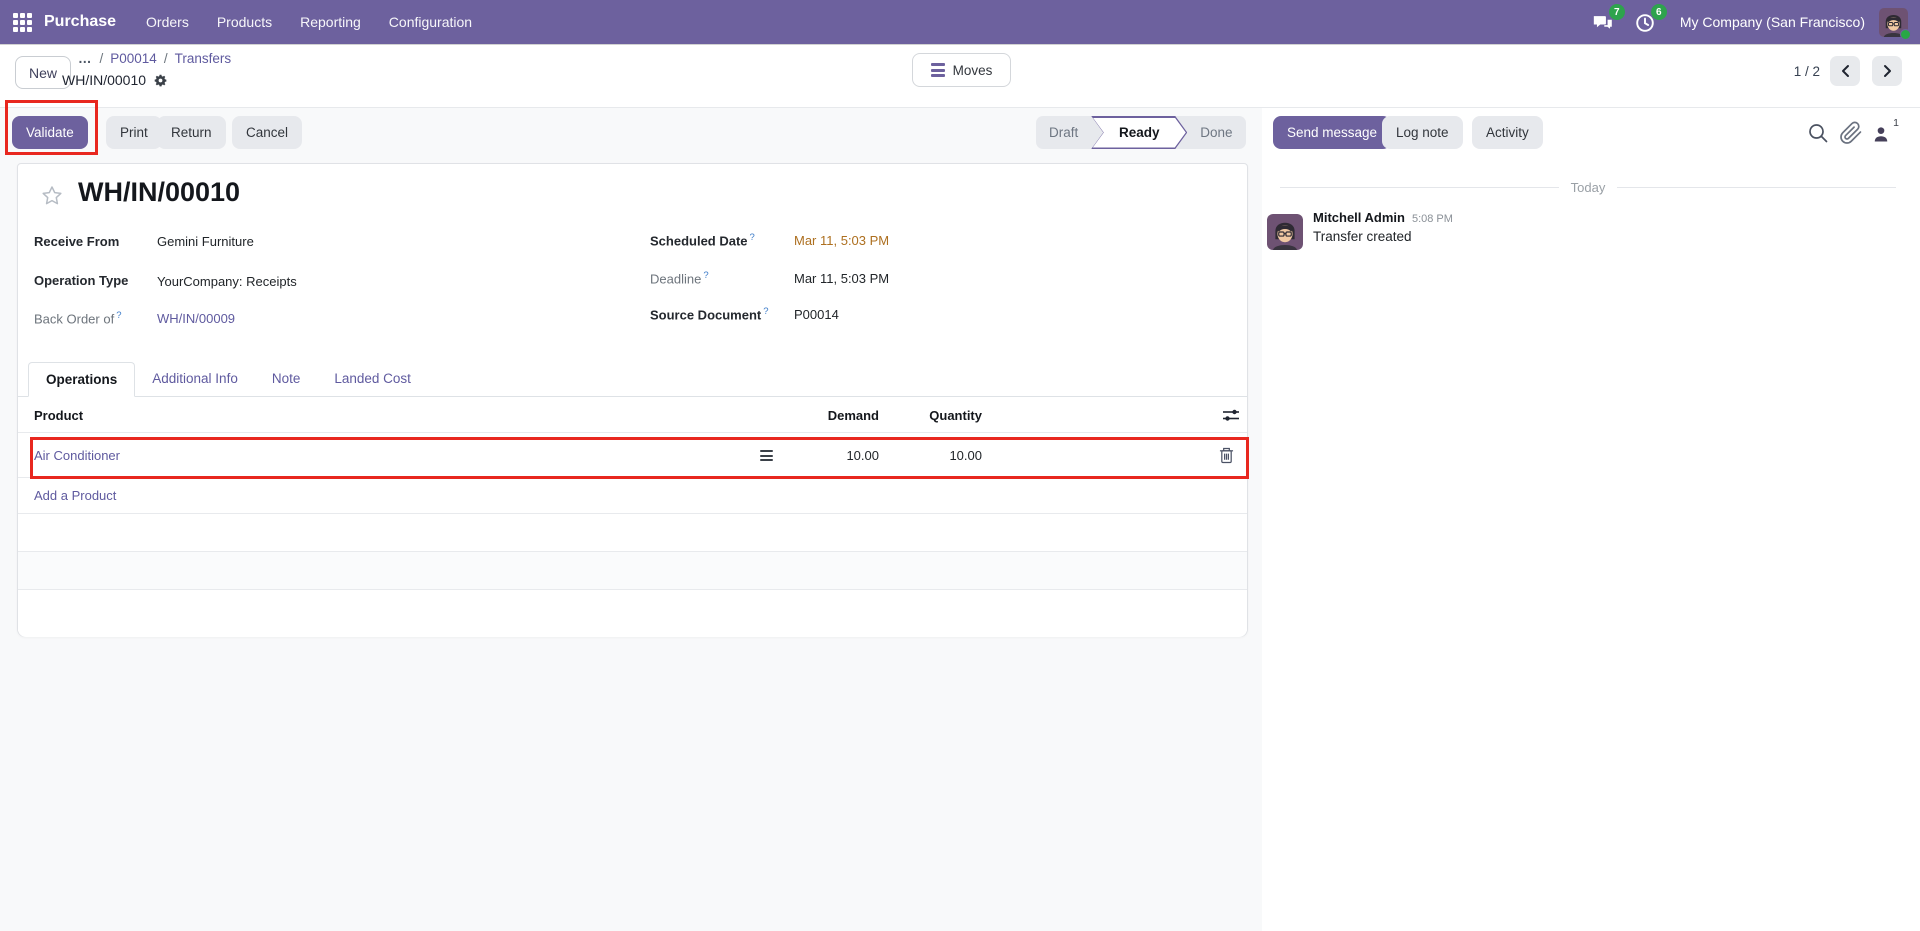 Image resolution: width=1920 pixels, height=931 pixels. Describe the element at coordinates (632, 455) in the screenshot. I see `table-row: Air Conditioner 10.00 10.00` at that location.